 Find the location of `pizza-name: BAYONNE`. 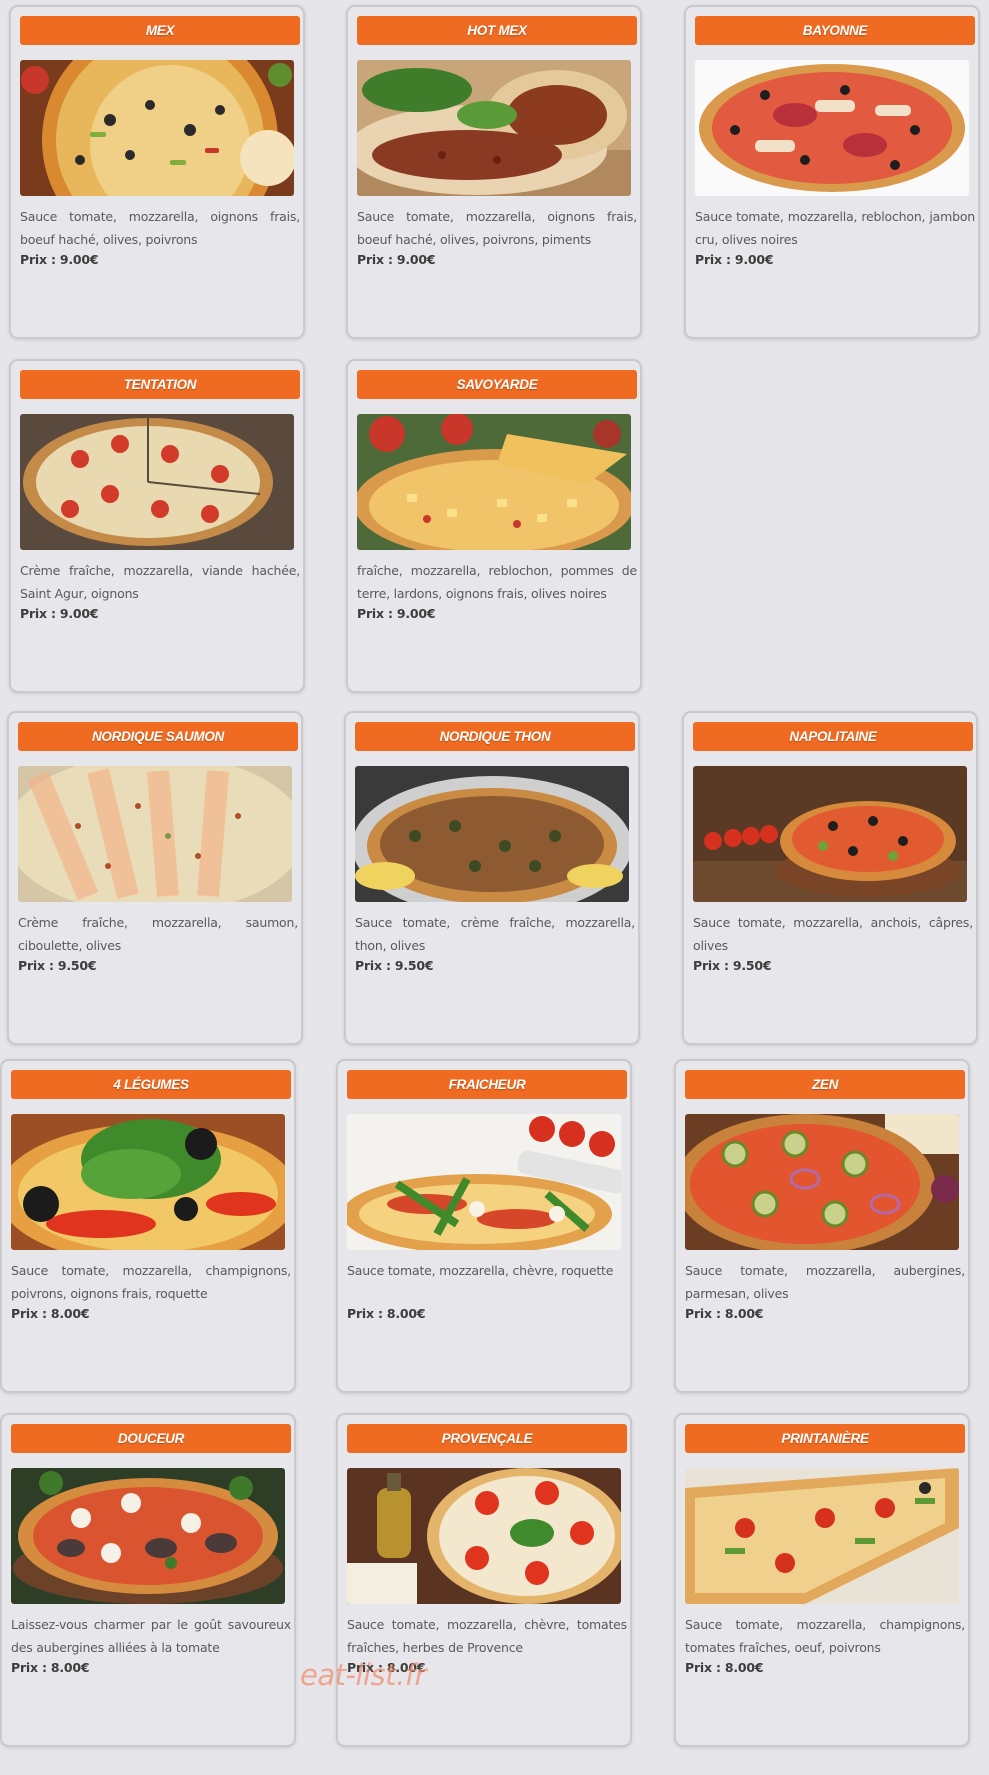

pizza-name: BAYONNE is located at coordinates (835, 30).